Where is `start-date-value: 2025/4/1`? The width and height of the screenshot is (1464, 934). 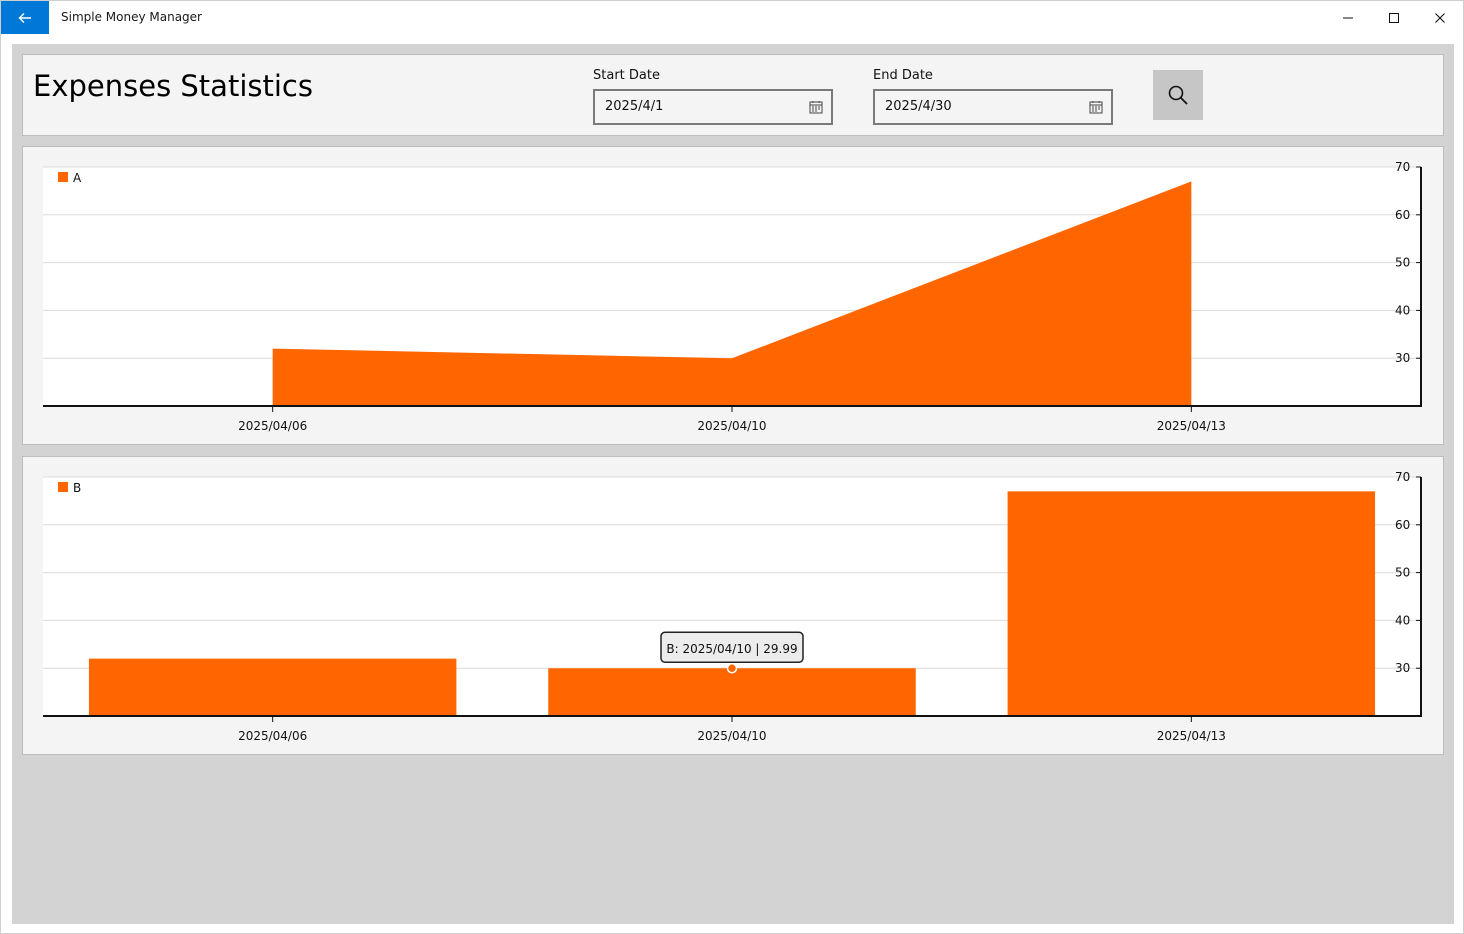
start-date-value: 2025/4/1 is located at coordinates (634, 106).